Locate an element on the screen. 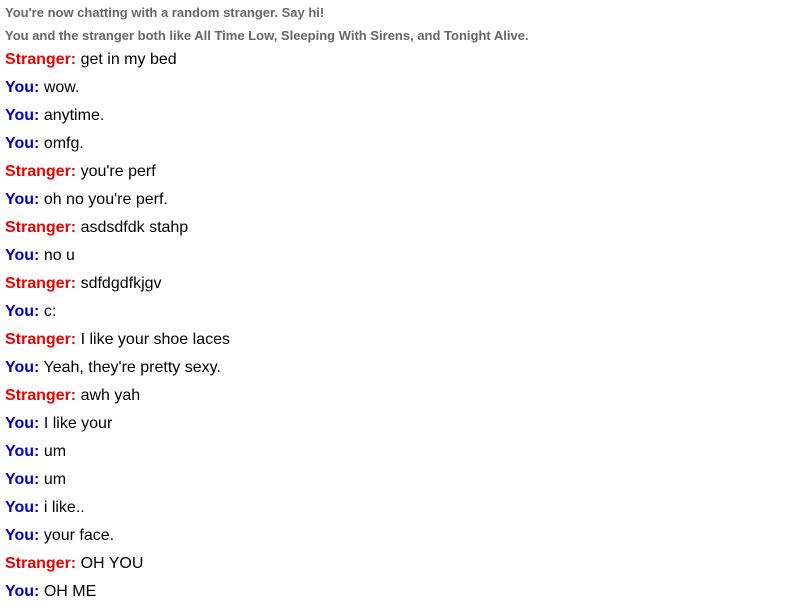  message-row: Stranger: asdsdfdk stahp is located at coordinates (402, 228).